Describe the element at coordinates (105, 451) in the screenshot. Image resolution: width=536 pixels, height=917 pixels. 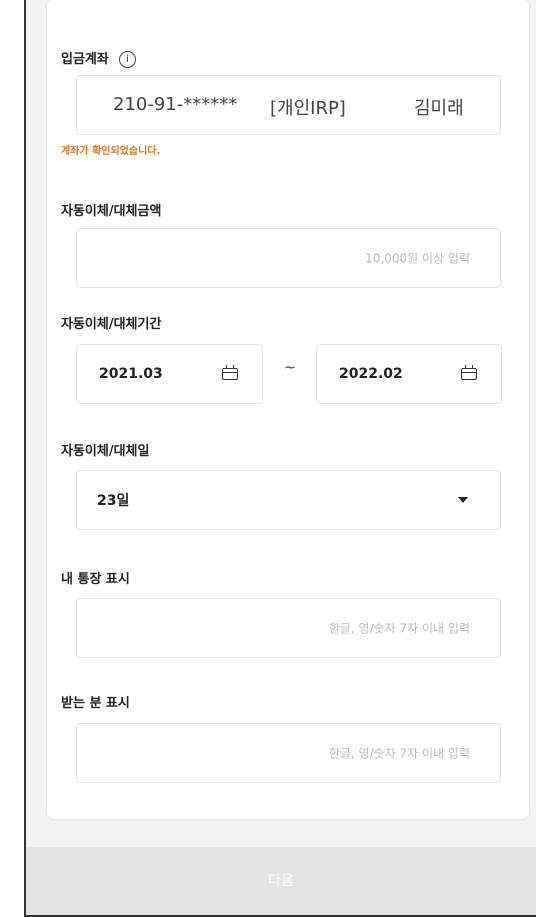
I see `day-label: 자동이체/대체일` at that location.